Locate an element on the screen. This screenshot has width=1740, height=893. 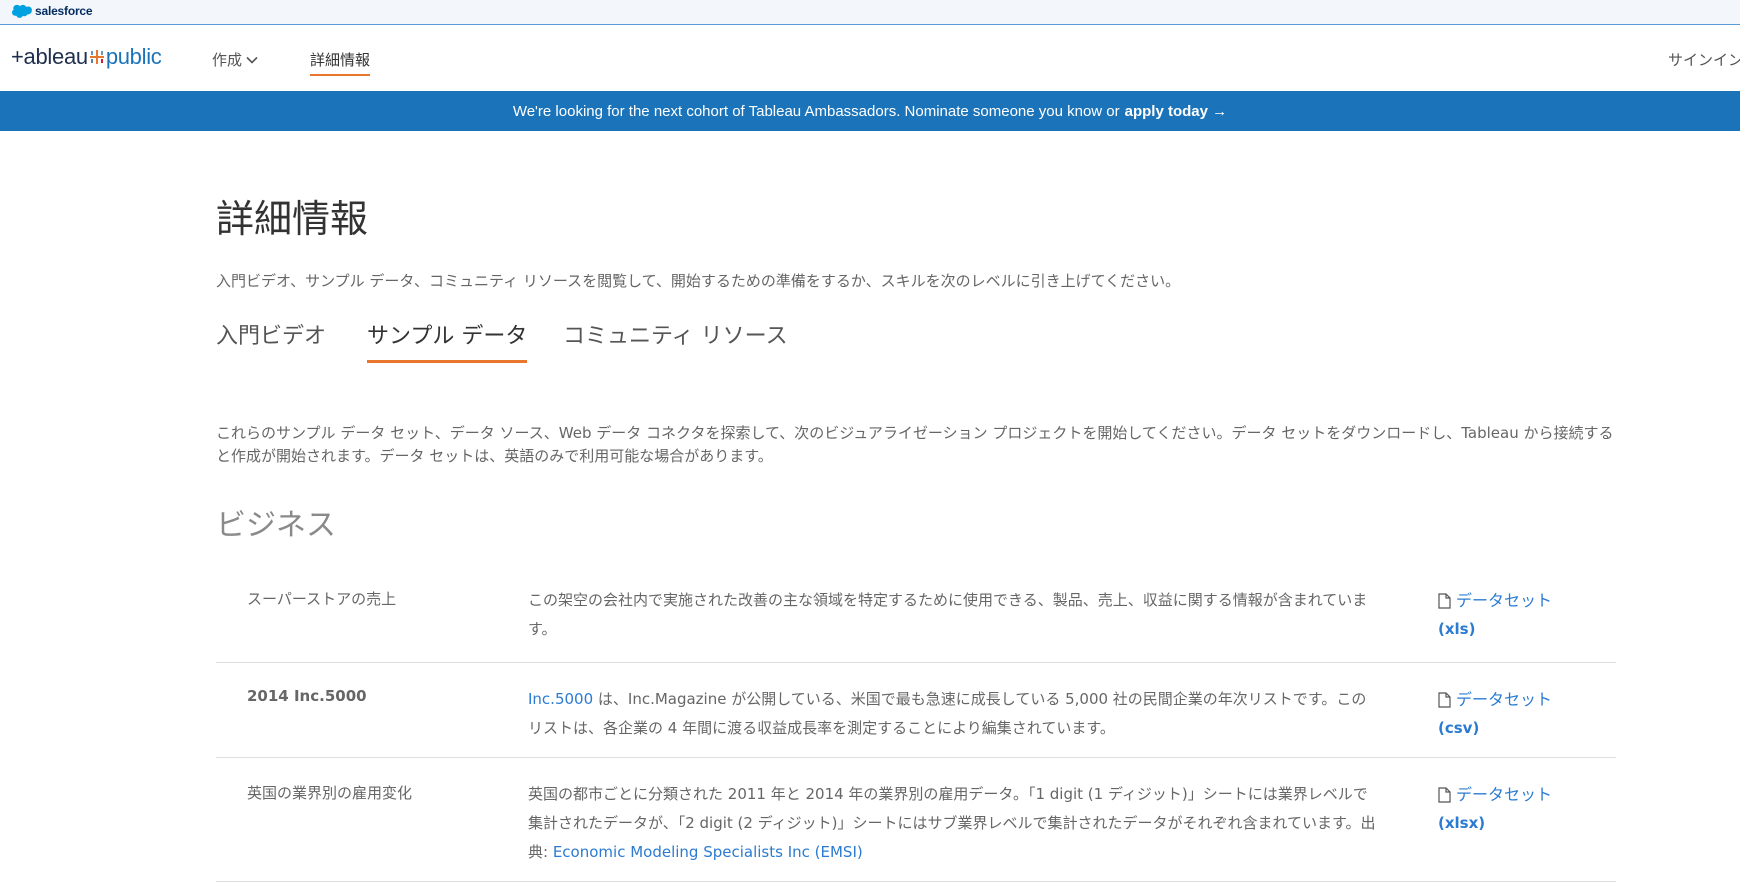
logo-prefix: +ableau is located at coordinates (49, 56).